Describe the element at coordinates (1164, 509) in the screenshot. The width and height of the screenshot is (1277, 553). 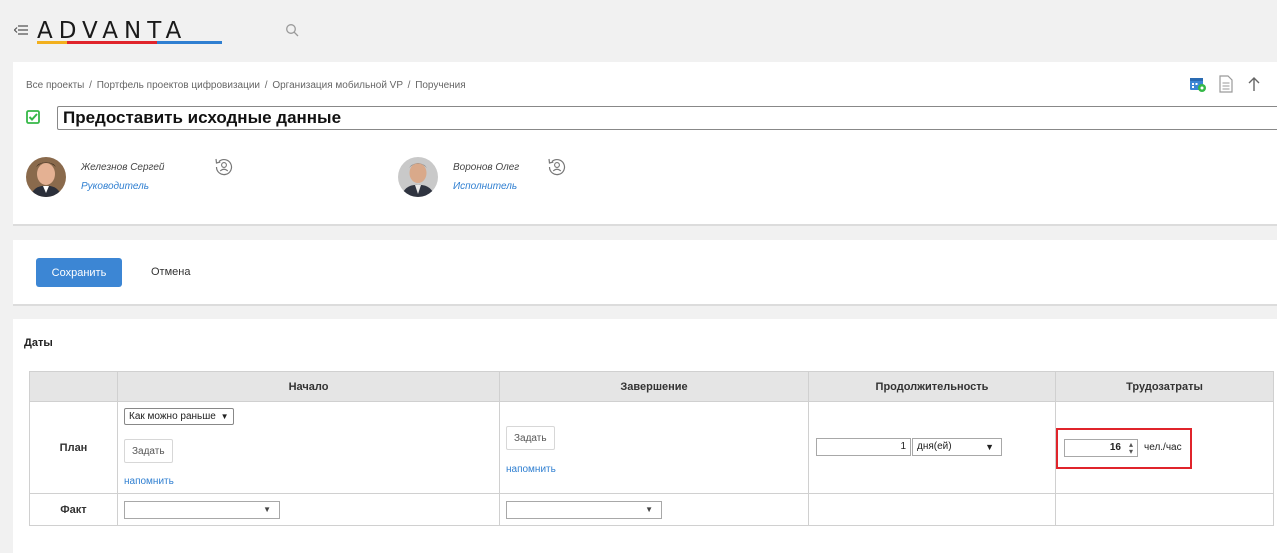
I see `fact-effort-cell` at that location.